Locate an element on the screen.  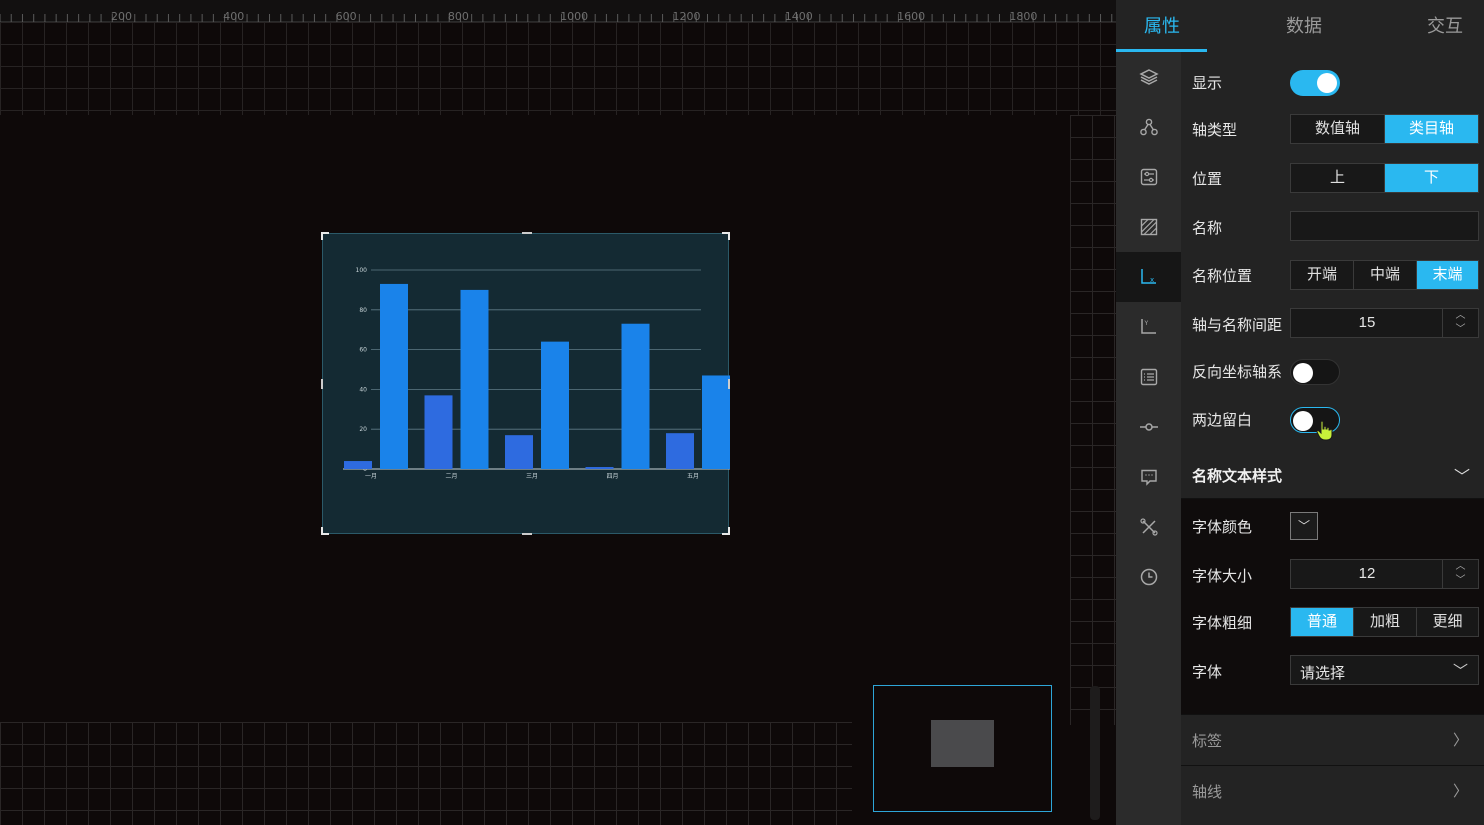
name-text-style-header: 名称文本样式 ﹀ is located at coordinates (1332, 475).